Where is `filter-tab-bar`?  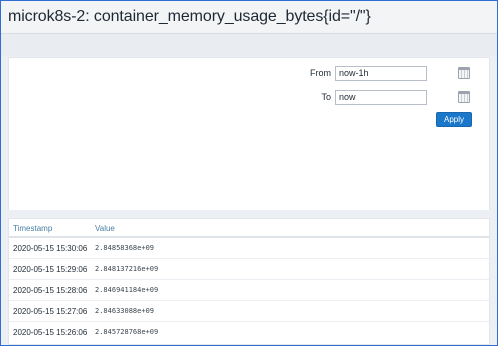 filter-tab-bar is located at coordinates (249, 45).